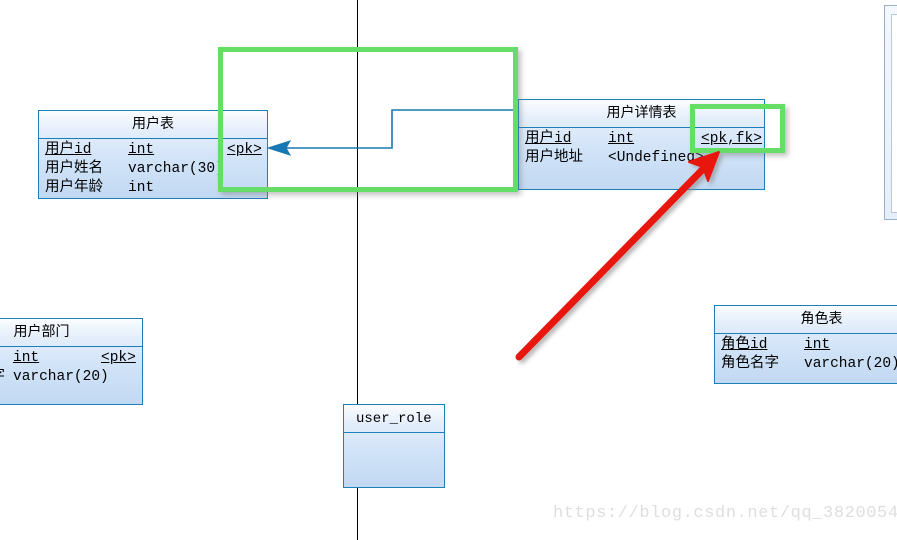  I want to click on entity-title: 用户部门, so click(71, 333).